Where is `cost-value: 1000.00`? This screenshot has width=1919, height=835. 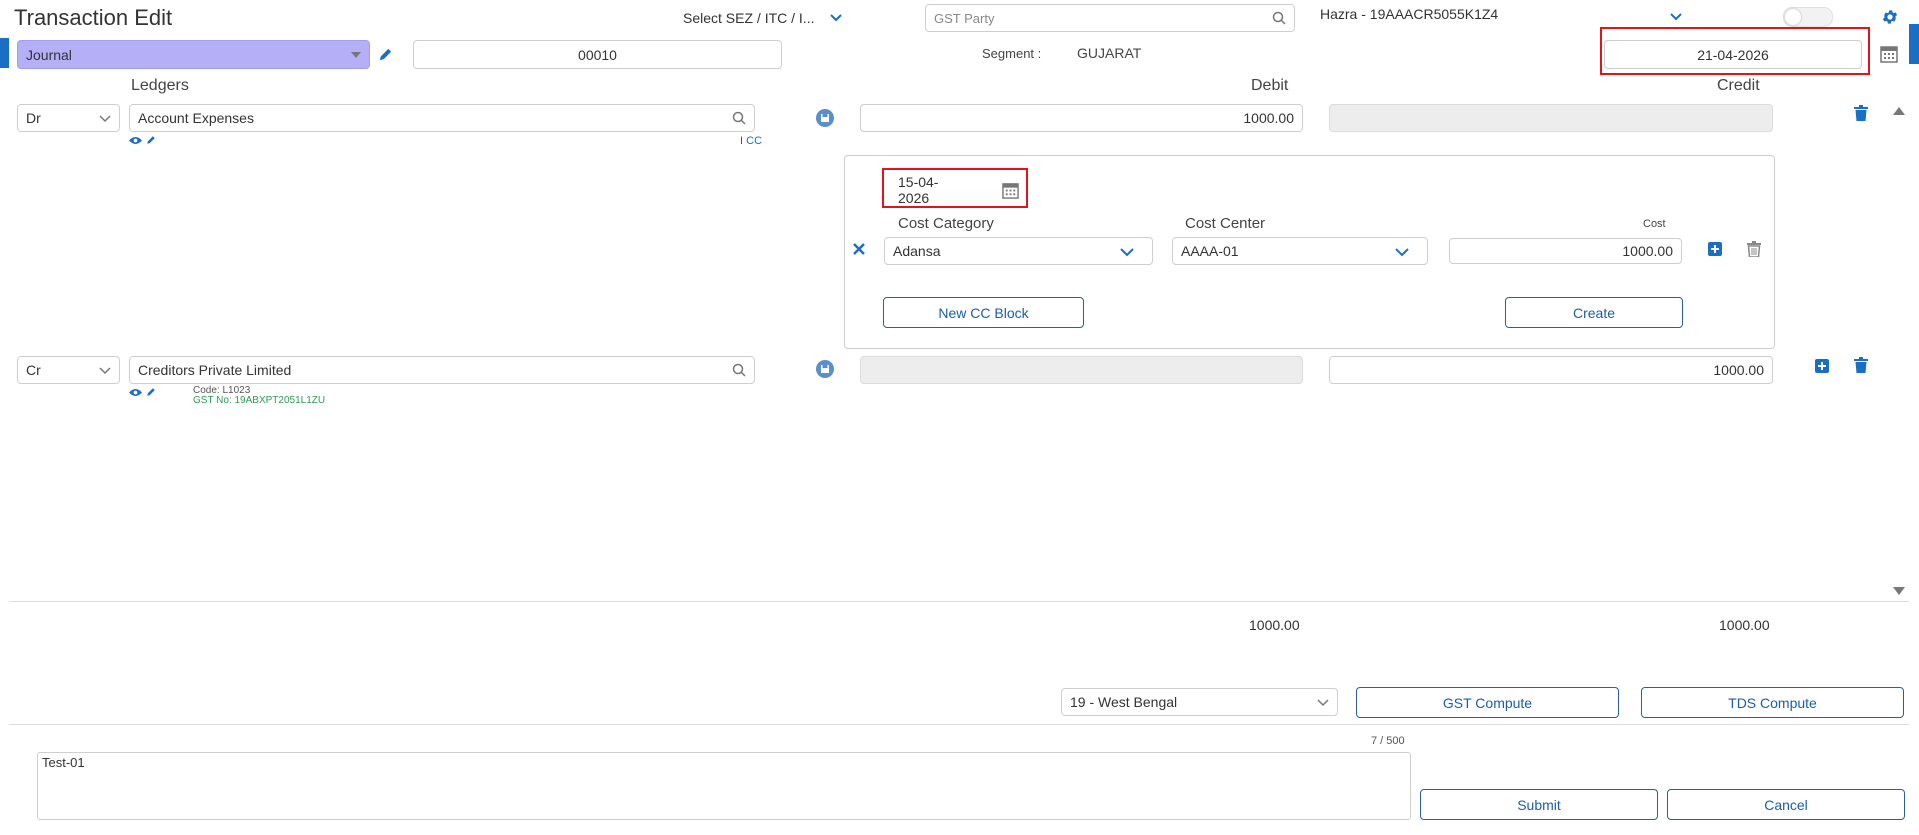 cost-value: 1000.00 is located at coordinates (1647, 251).